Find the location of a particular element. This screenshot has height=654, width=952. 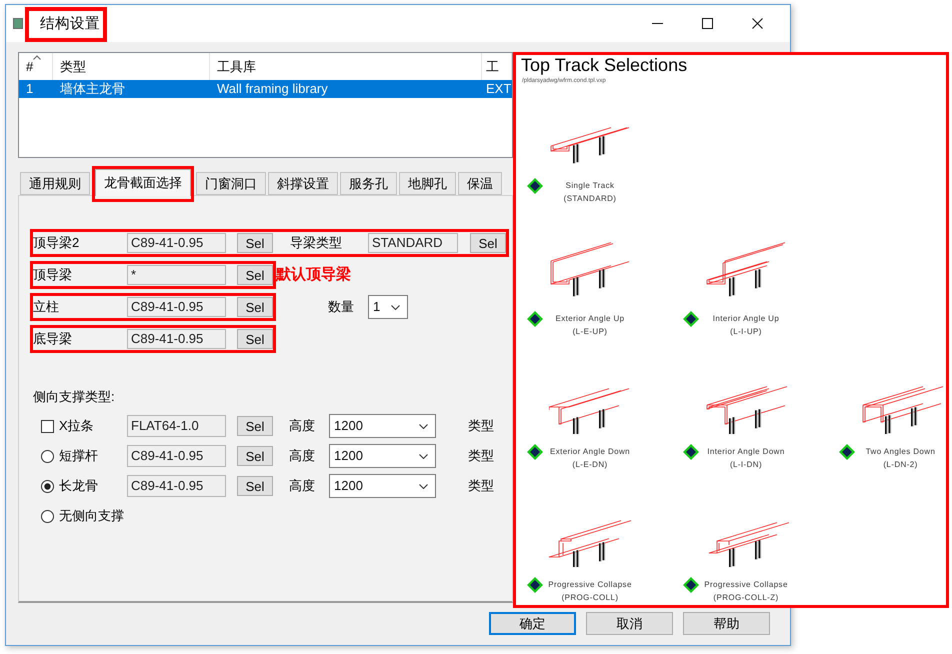

text-field: STANDARD is located at coordinates (413, 243).